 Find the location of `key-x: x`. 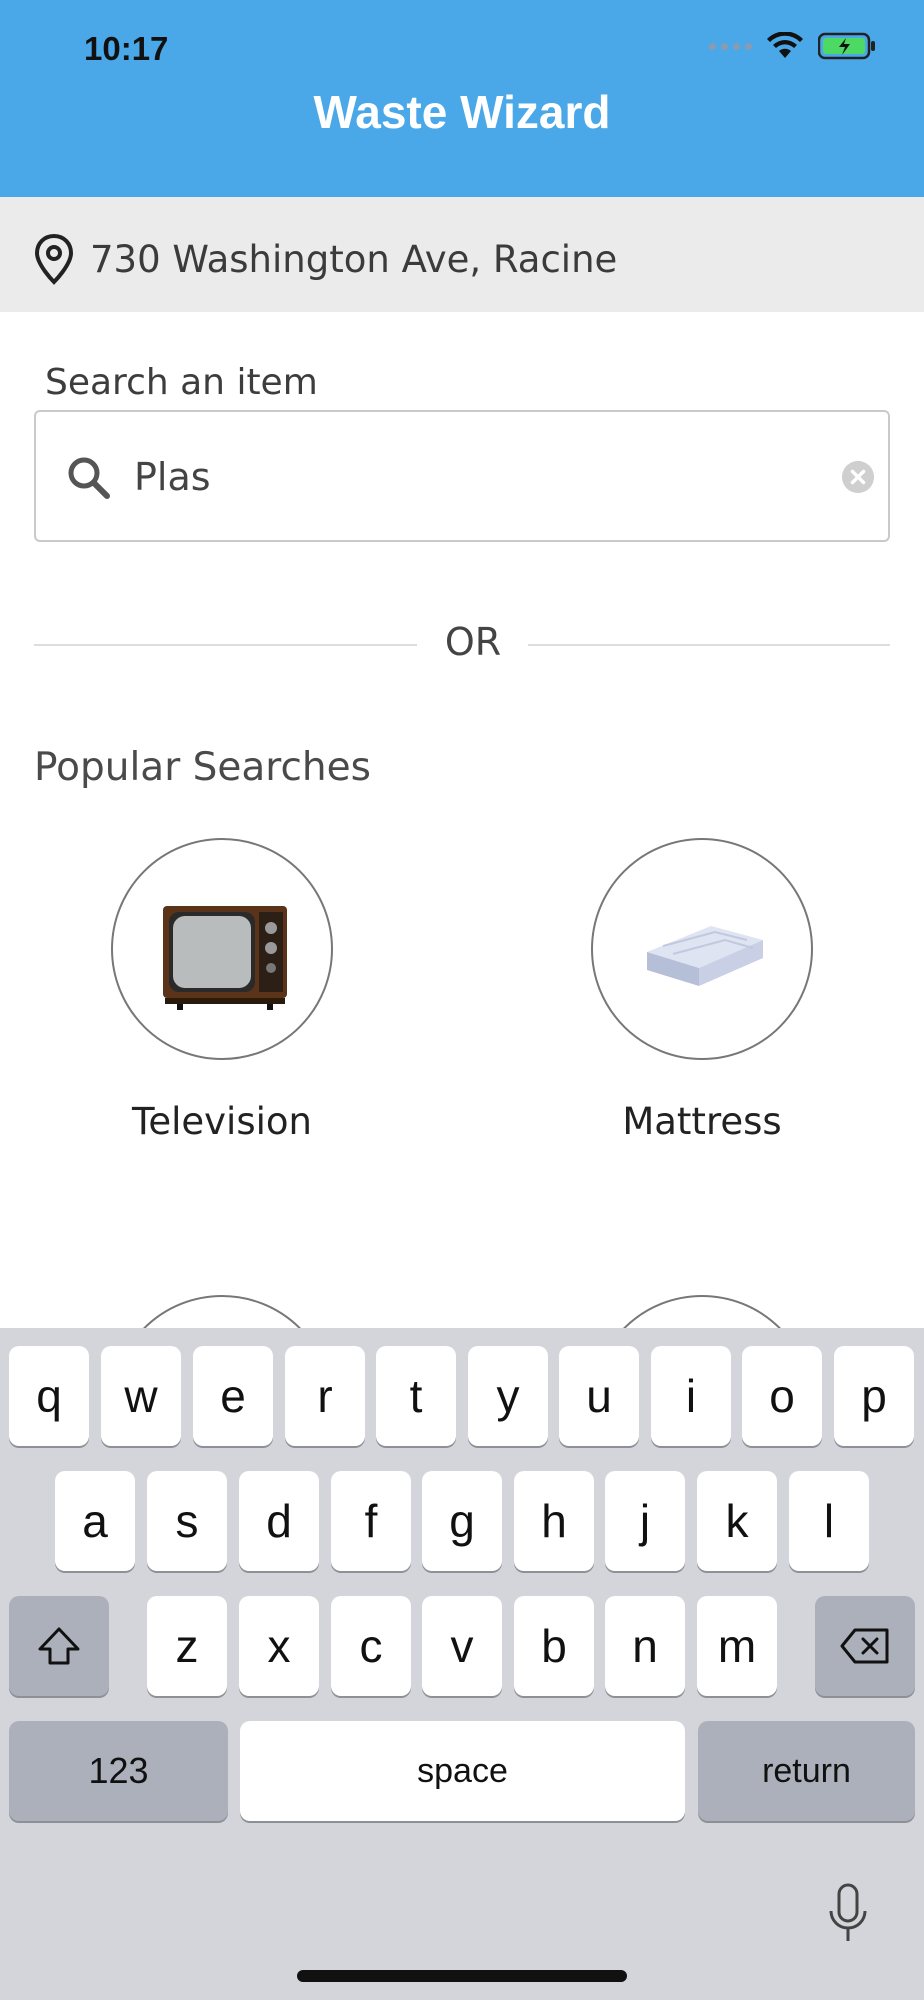

key-x: x is located at coordinates (279, 1646).